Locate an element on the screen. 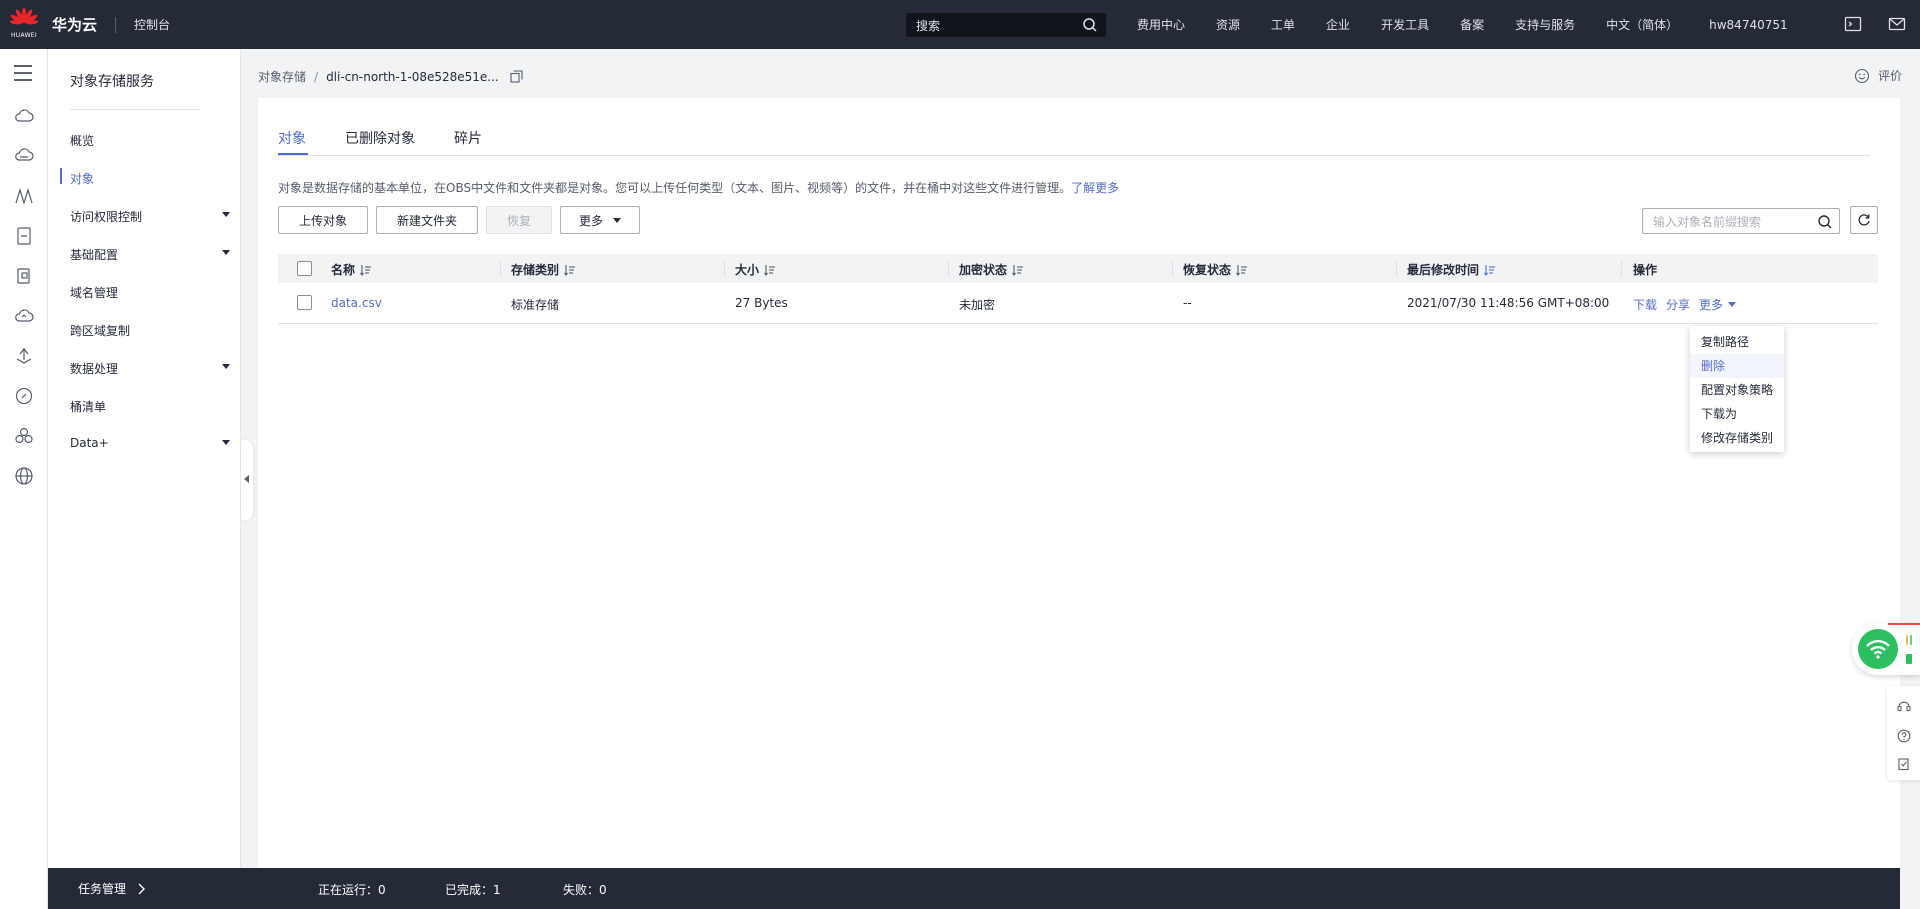  sidebar-item-data-plus: Data+ is located at coordinates (150, 443).